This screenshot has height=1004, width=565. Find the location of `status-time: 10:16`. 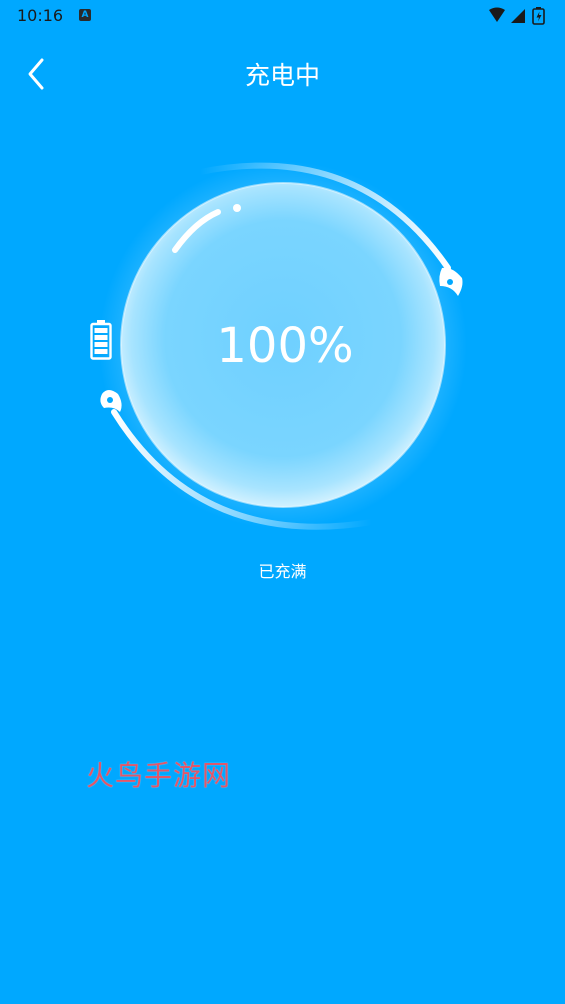

status-time: 10:16 is located at coordinates (40, 15).